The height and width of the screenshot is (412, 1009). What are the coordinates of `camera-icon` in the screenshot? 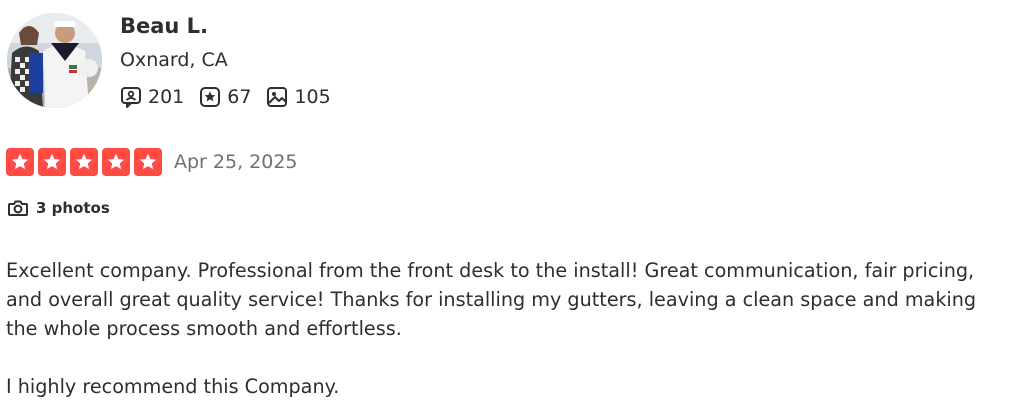 It's located at (18, 208).